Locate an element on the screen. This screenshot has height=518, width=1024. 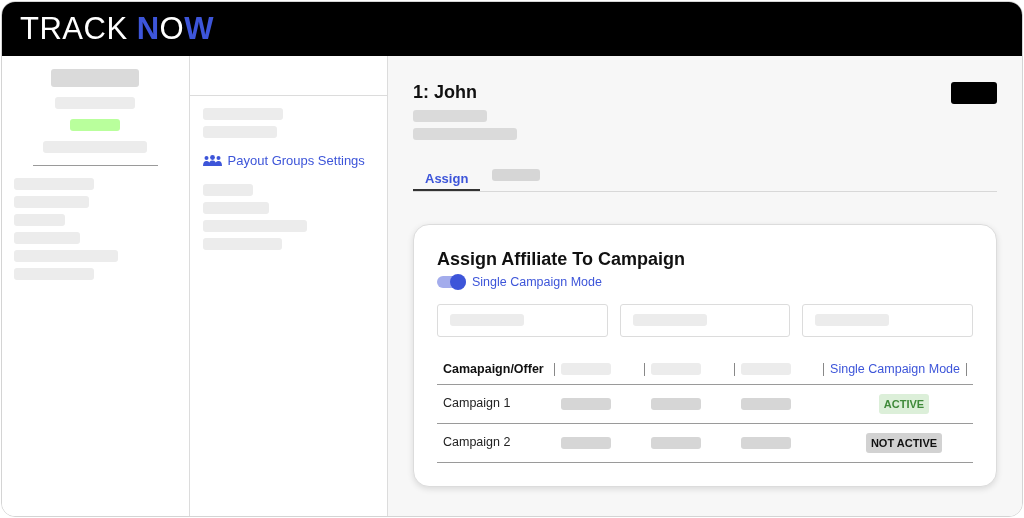
card-title: Assign Affiliate To Campaign is located at coordinates (562, 259).